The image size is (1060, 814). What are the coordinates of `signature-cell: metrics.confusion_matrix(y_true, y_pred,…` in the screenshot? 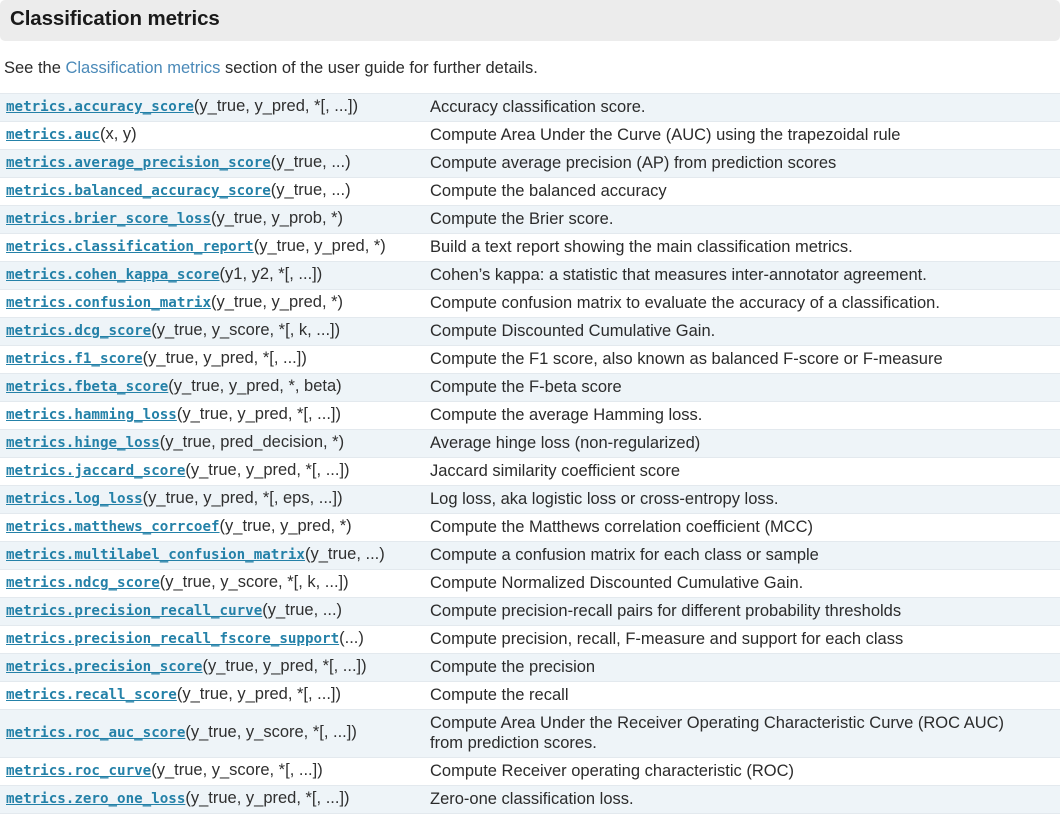 It's located at (210, 304).